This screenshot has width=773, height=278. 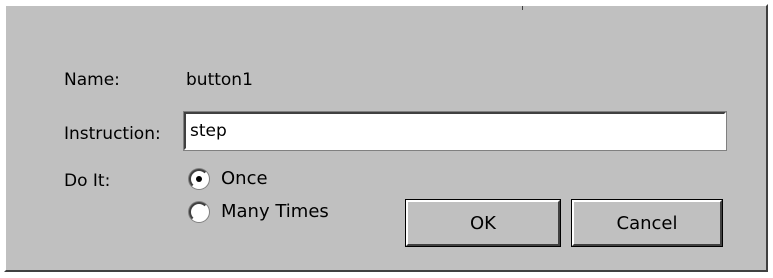 What do you see at coordinates (87, 181) in the screenshot?
I see `do-it-label: Do It:` at bounding box center [87, 181].